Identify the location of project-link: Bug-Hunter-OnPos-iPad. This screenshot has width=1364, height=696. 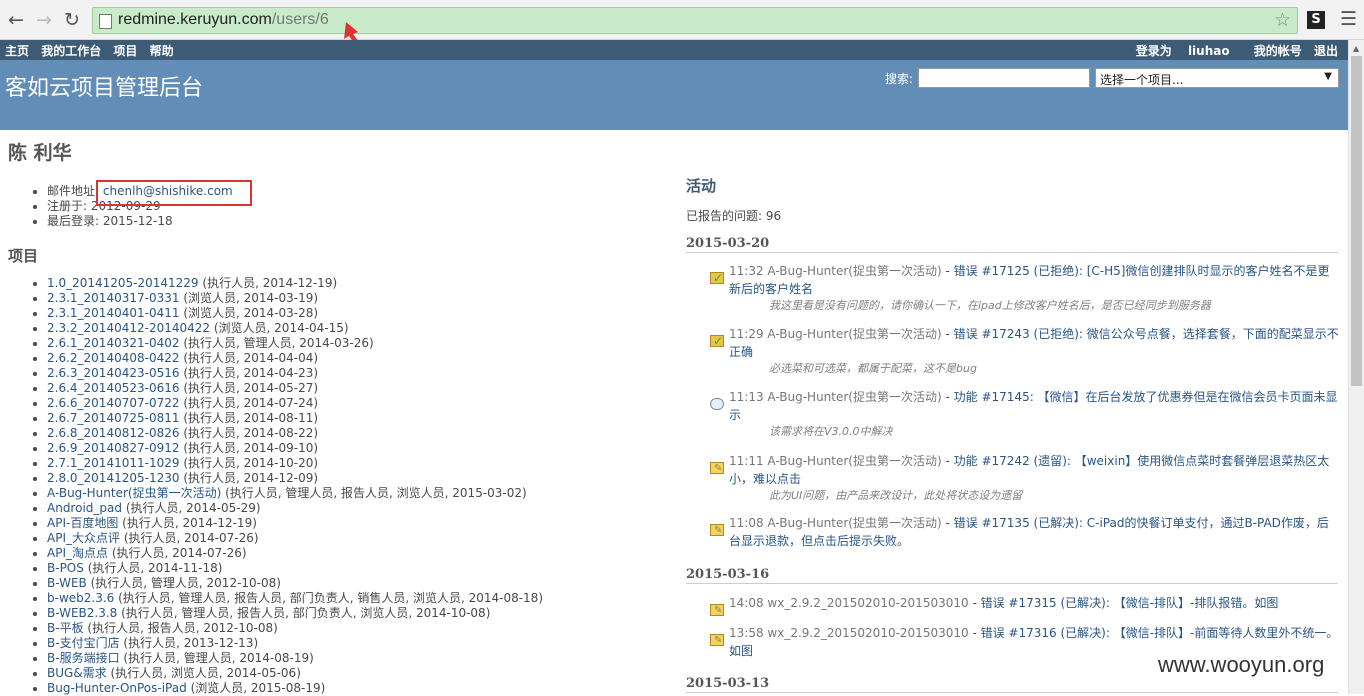
(117, 688).